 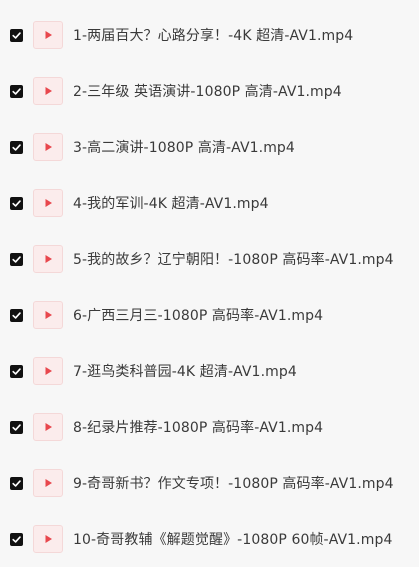 I want to click on file-row: 10-奇哥教辅《解题觉醒》-1080P 60帧-AV1.mp4, so click(x=209, y=539).